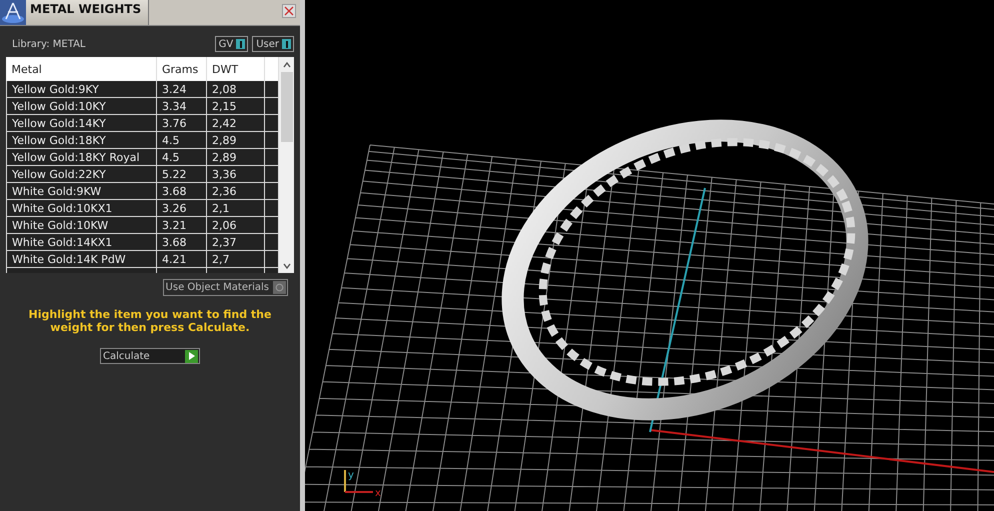  What do you see at coordinates (81, 140) in the screenshot?
I see `table-cell: Yellow Gold:18KY` at bounding box center [81, 140].